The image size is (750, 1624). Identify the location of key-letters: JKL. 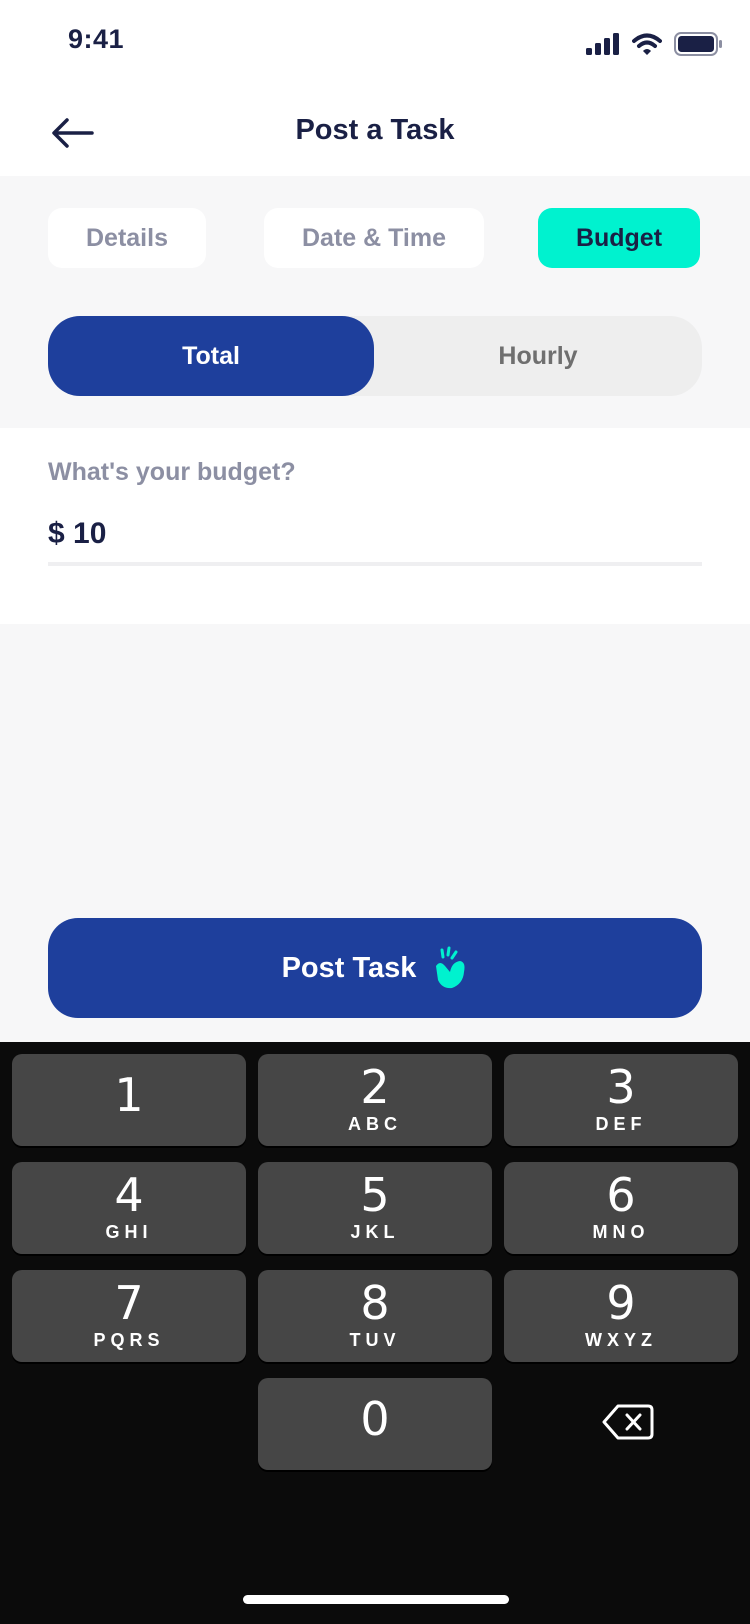
(375, 1232).